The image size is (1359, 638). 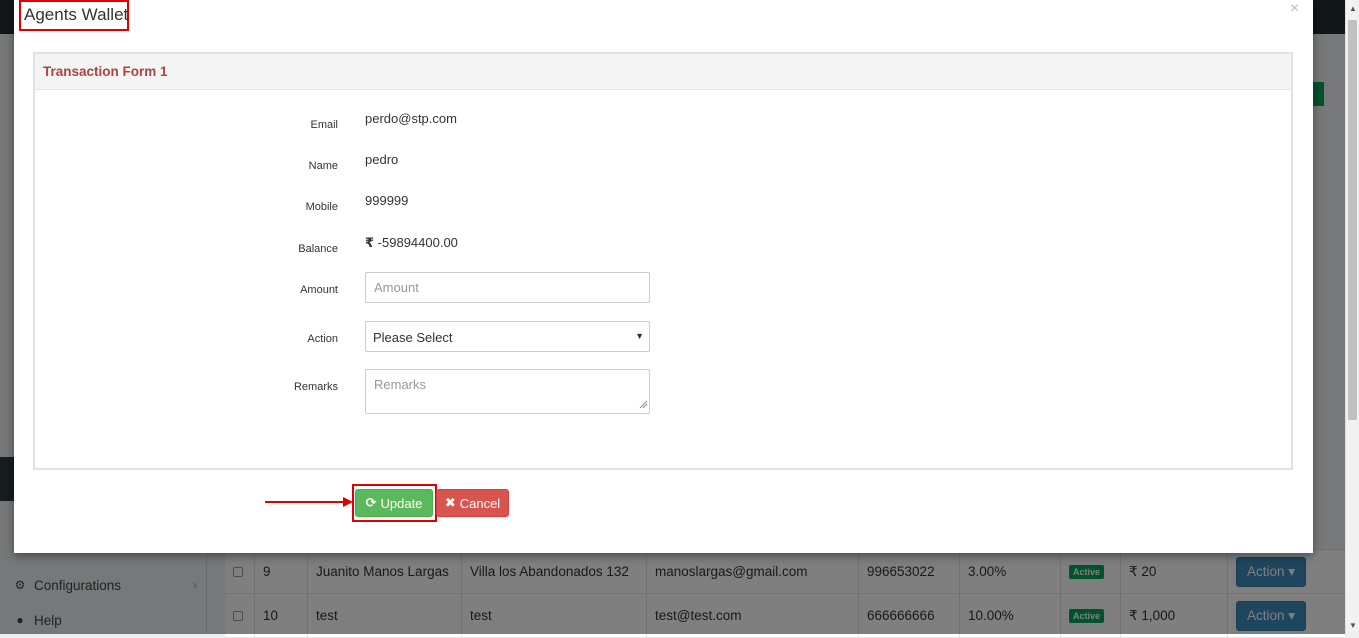 What do you see at coordinates (382, 159) in the screenshot?
I see `name-value: pedro` at bounding box center [382, 159].